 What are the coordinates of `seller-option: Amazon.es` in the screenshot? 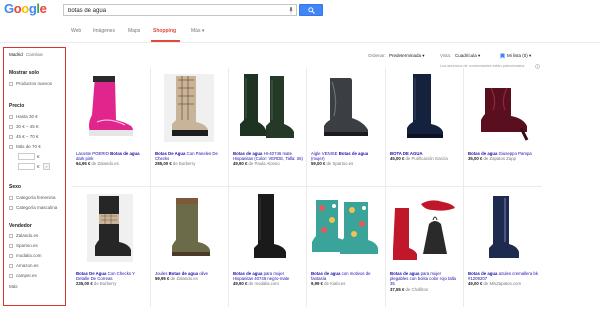 It's located at (27, 265).